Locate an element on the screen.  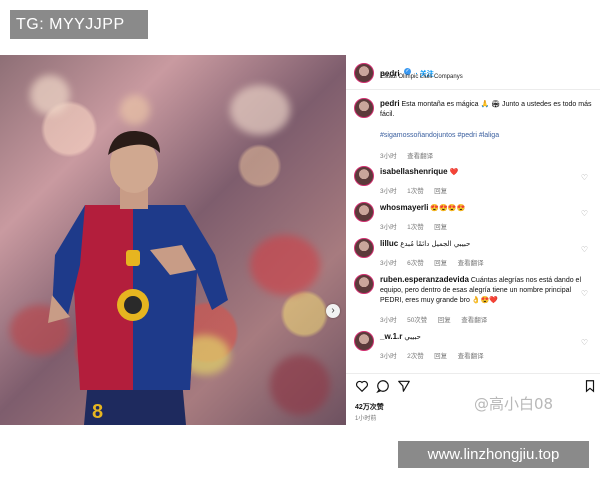
watermark: @高小白08 is located at coordinates (514, 404).